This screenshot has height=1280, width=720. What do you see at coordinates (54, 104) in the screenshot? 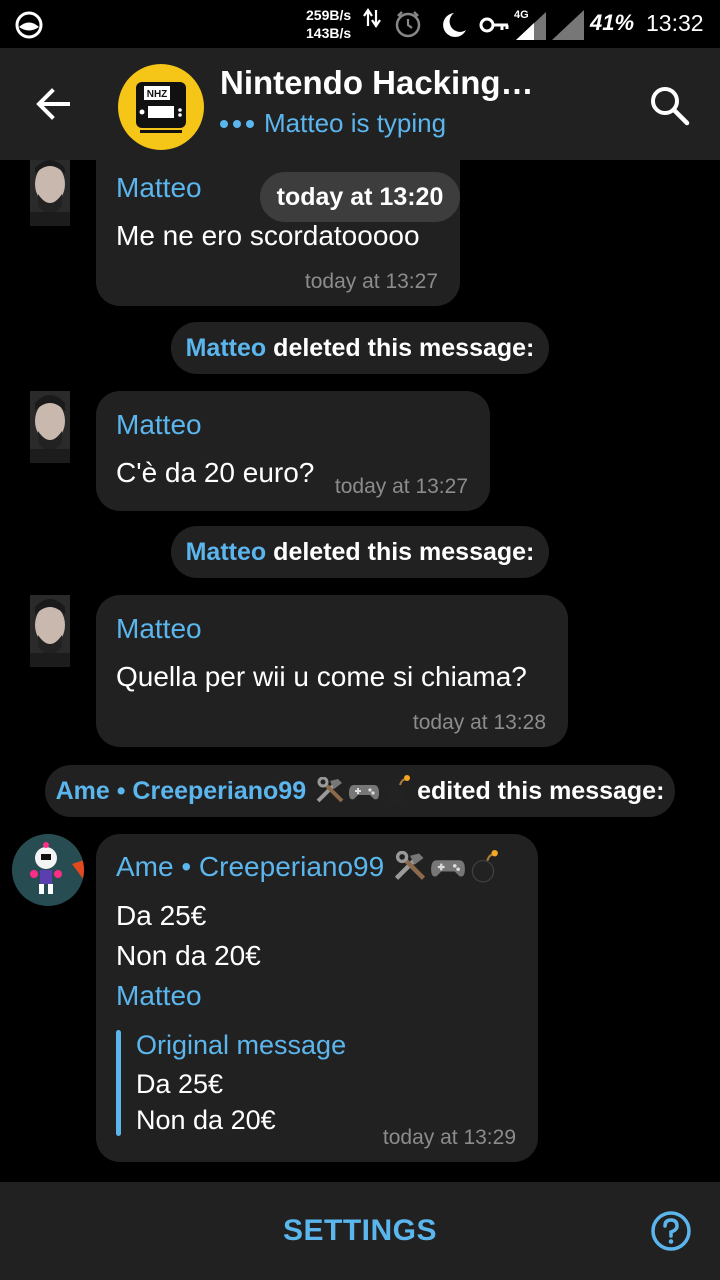
I see `back-arrow-icon` at bounding box center [54, 104].